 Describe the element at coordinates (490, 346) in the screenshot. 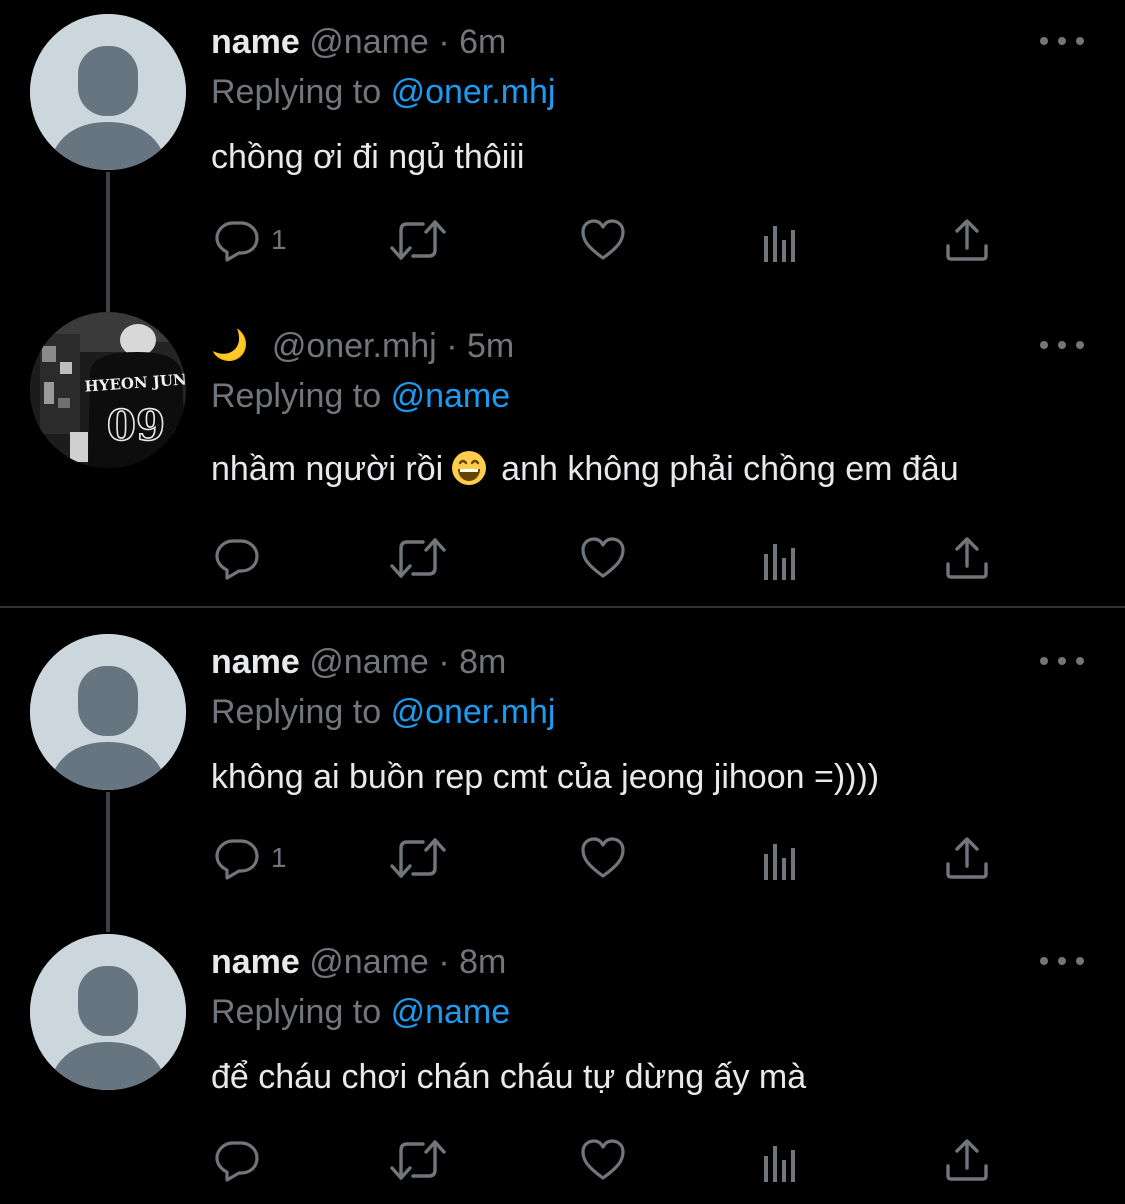

I see `timestamp: 5m` at that location.